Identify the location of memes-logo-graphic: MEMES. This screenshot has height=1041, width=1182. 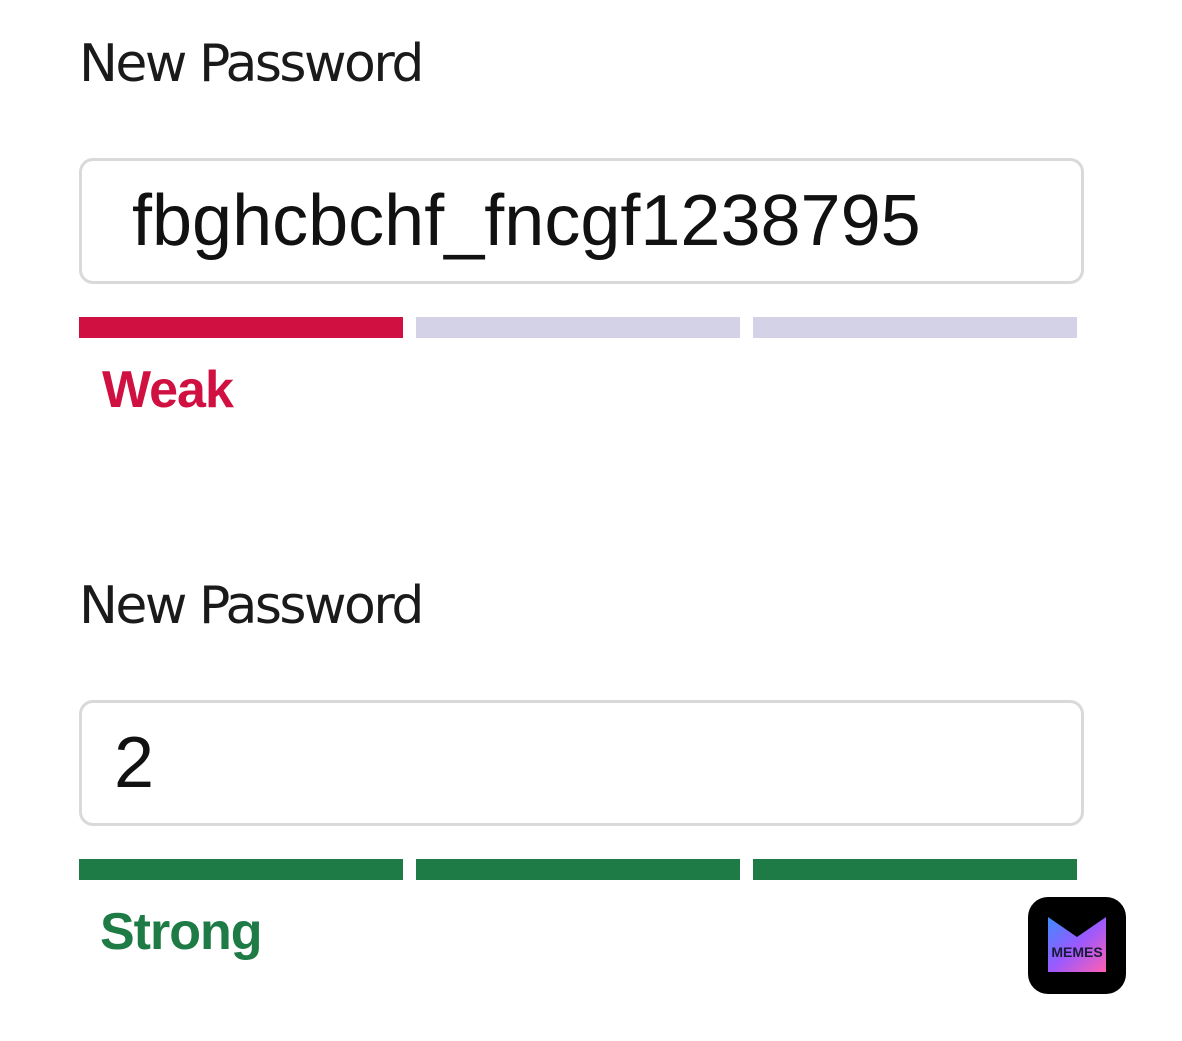
(1077, 944).